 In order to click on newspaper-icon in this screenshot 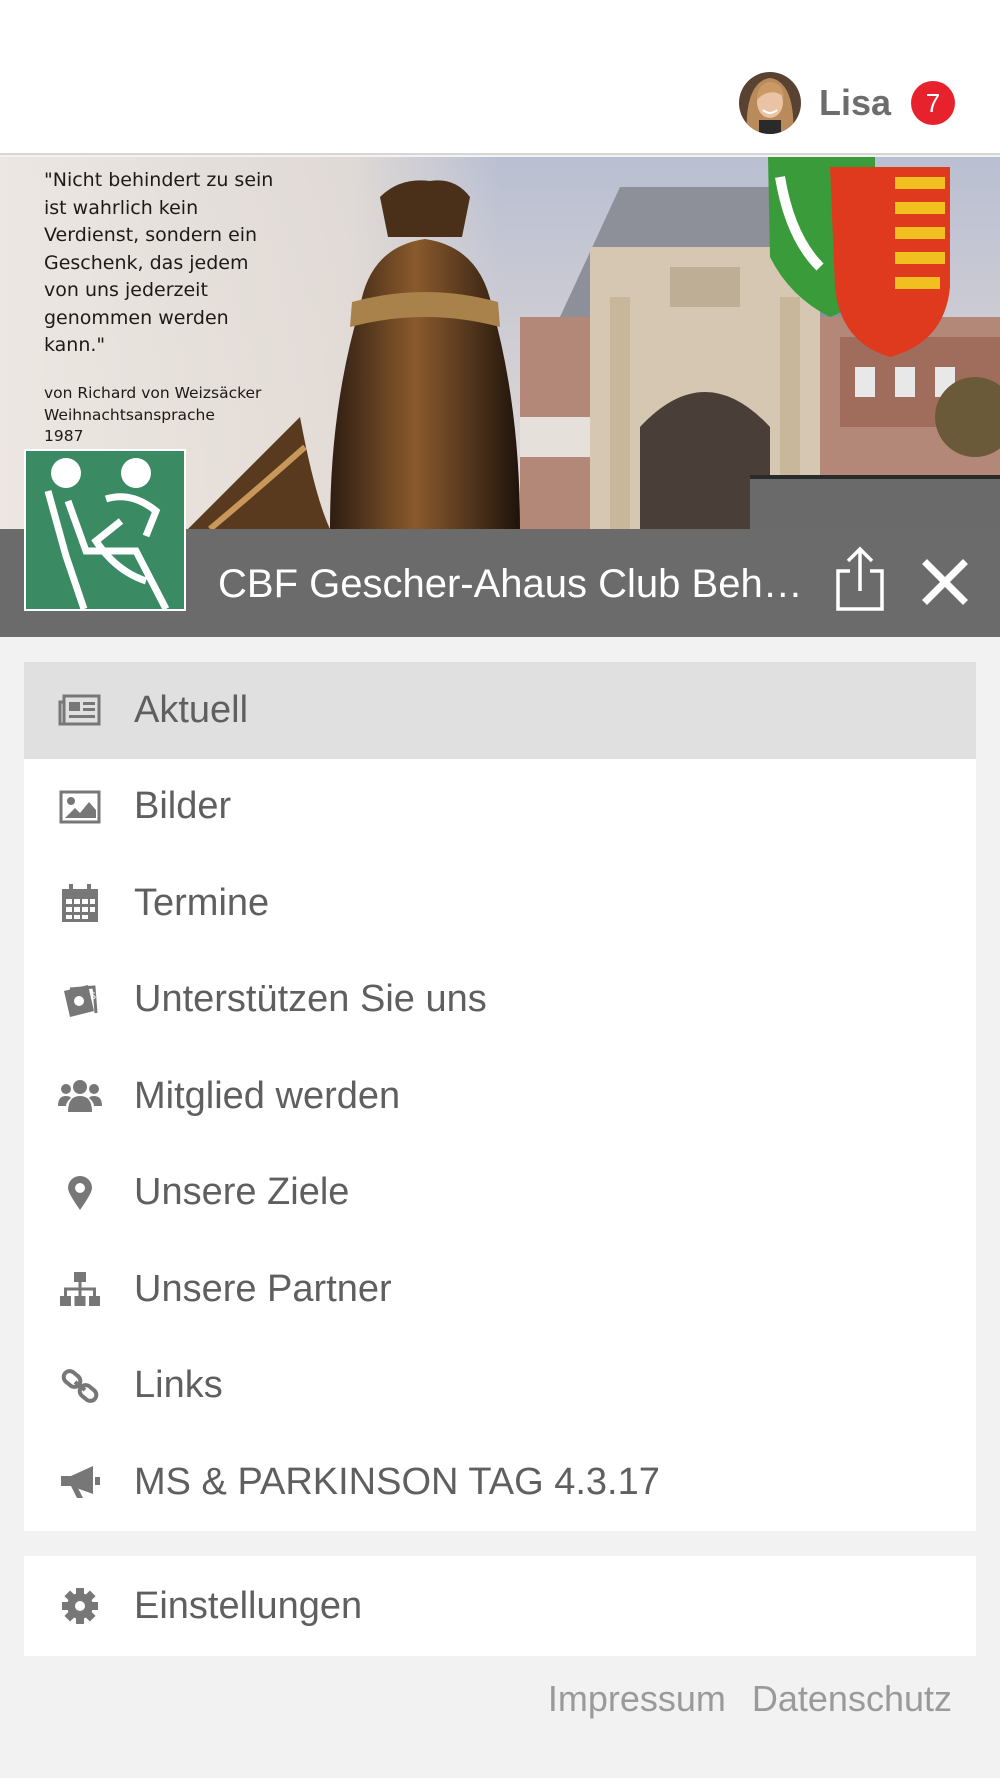, I will do `click(80, 710)`.